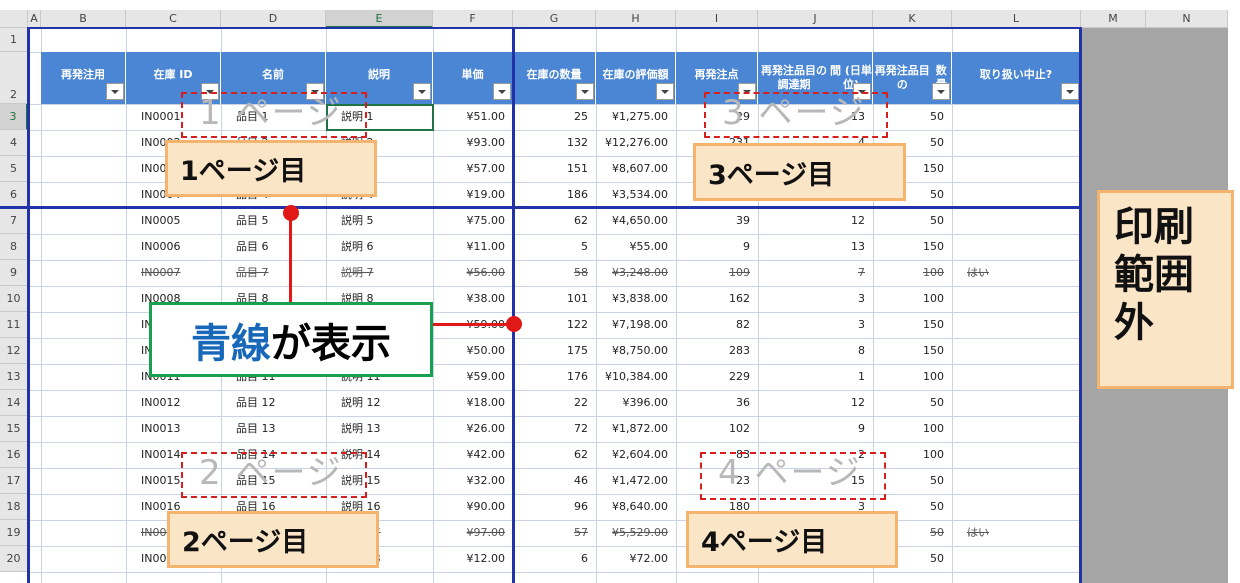  Describe the element at coordinates (632, 117) in the screenshot. I see `cell-value: ¥1,275.00` at that location.